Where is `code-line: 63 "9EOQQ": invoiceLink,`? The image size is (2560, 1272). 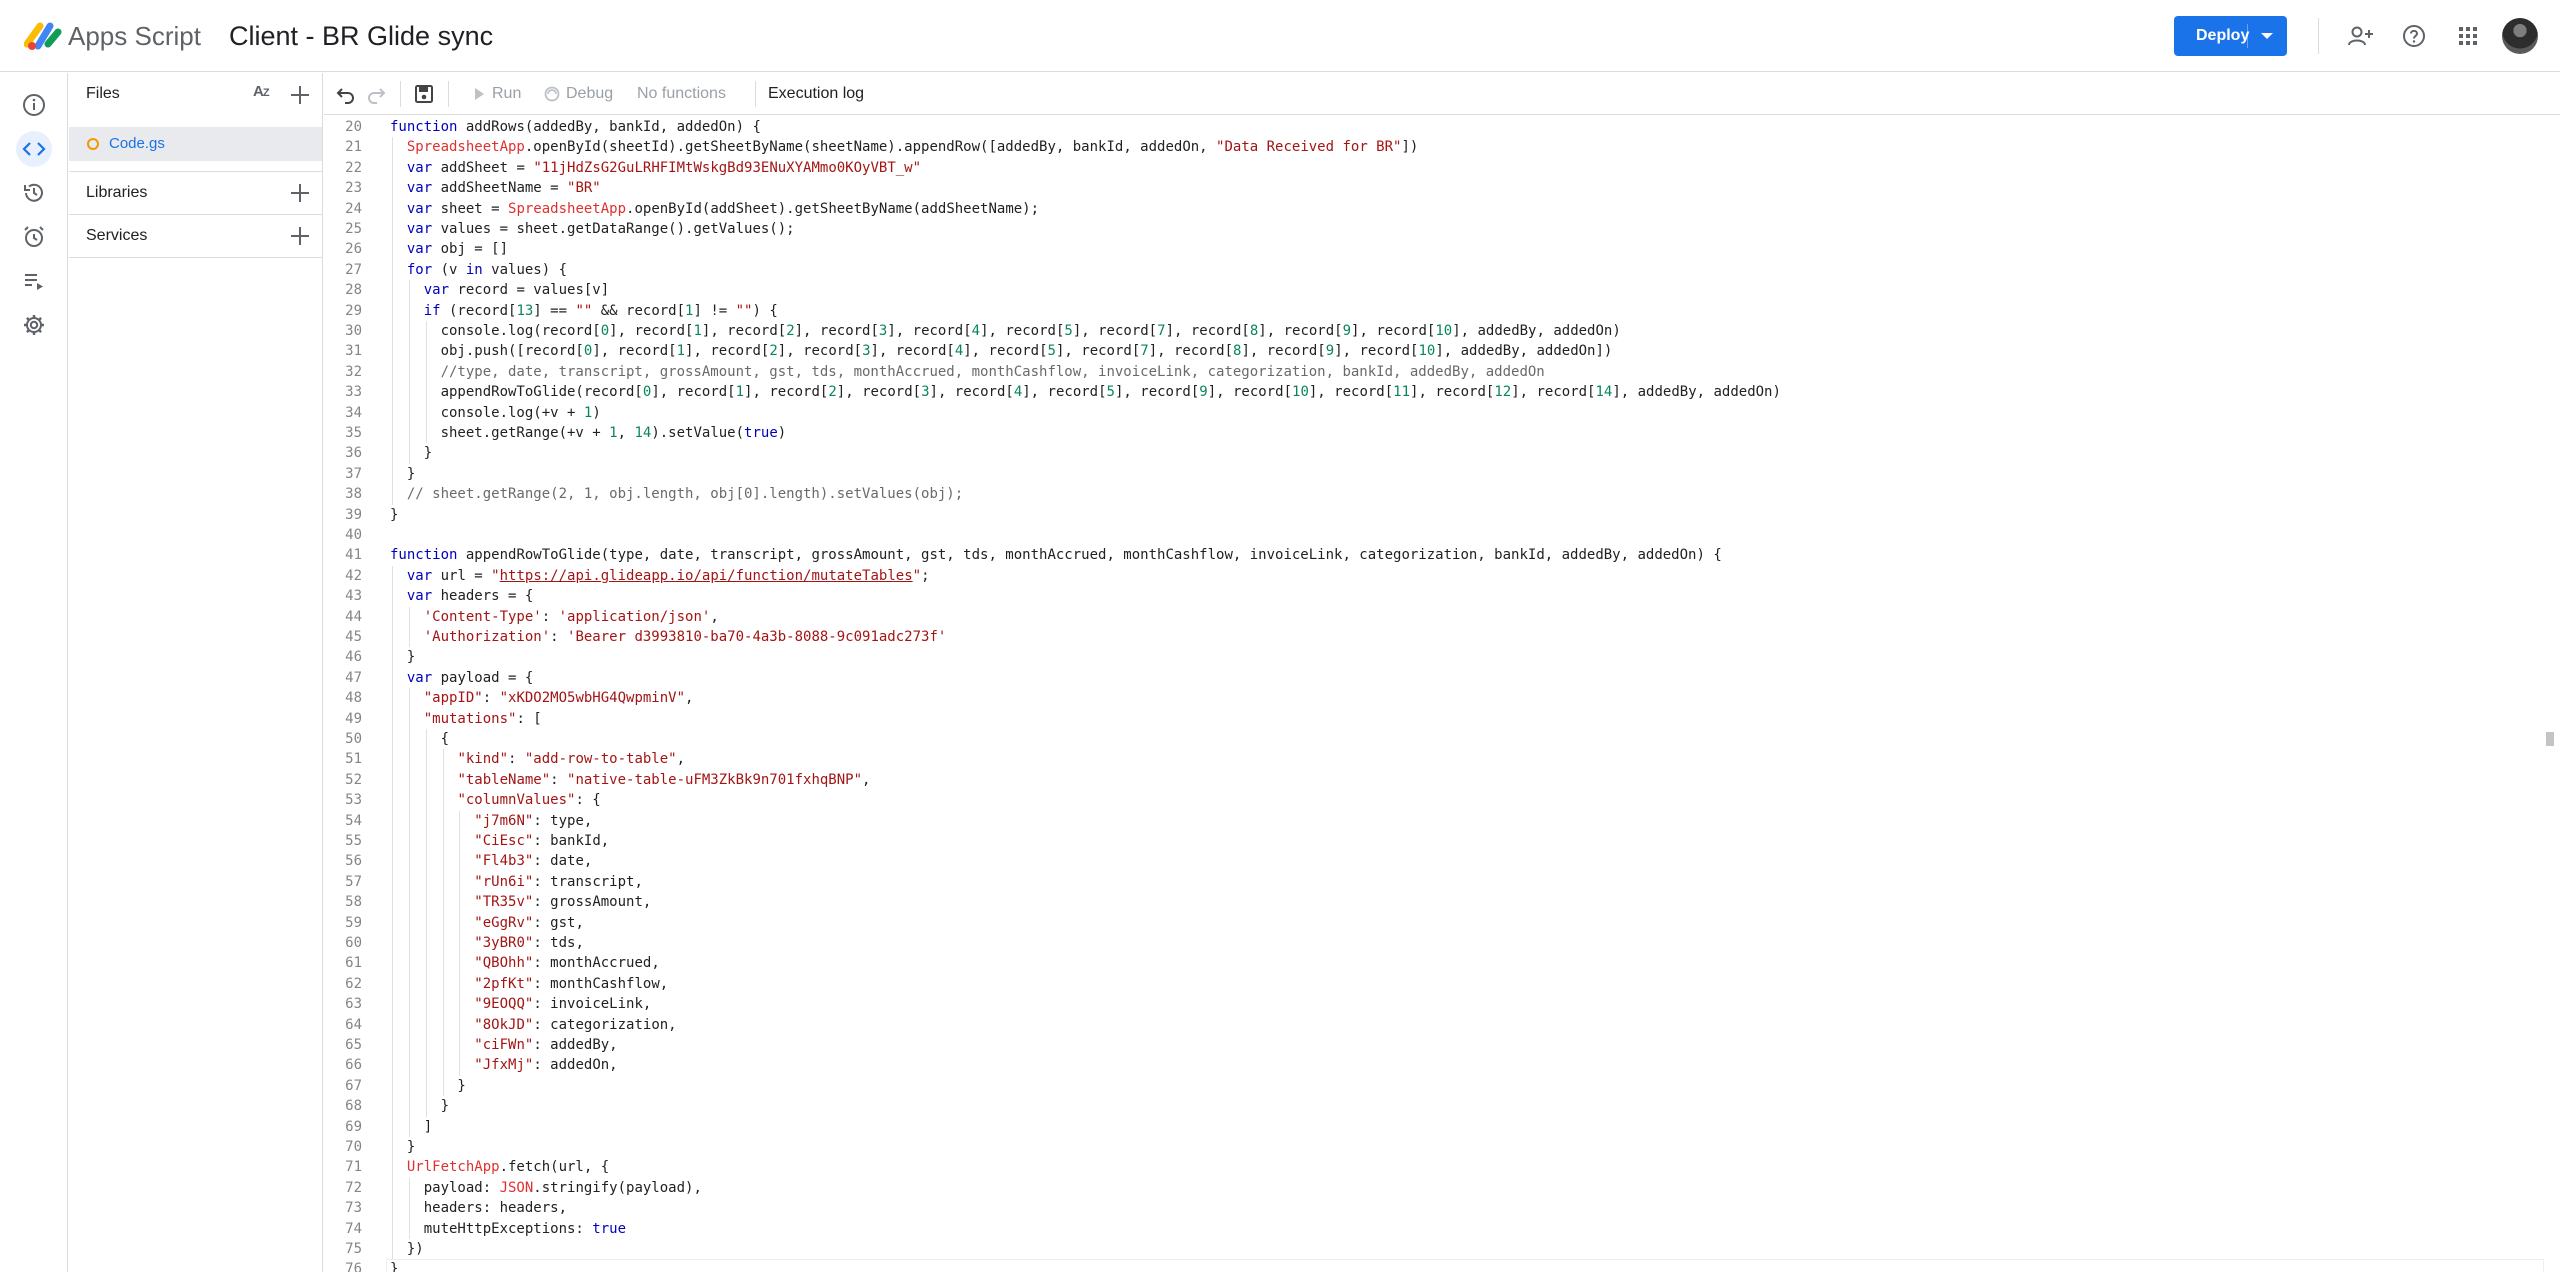
code-line: 63 "9EOQQ": invoiceLink, is located at coordinates (1434, 1004).